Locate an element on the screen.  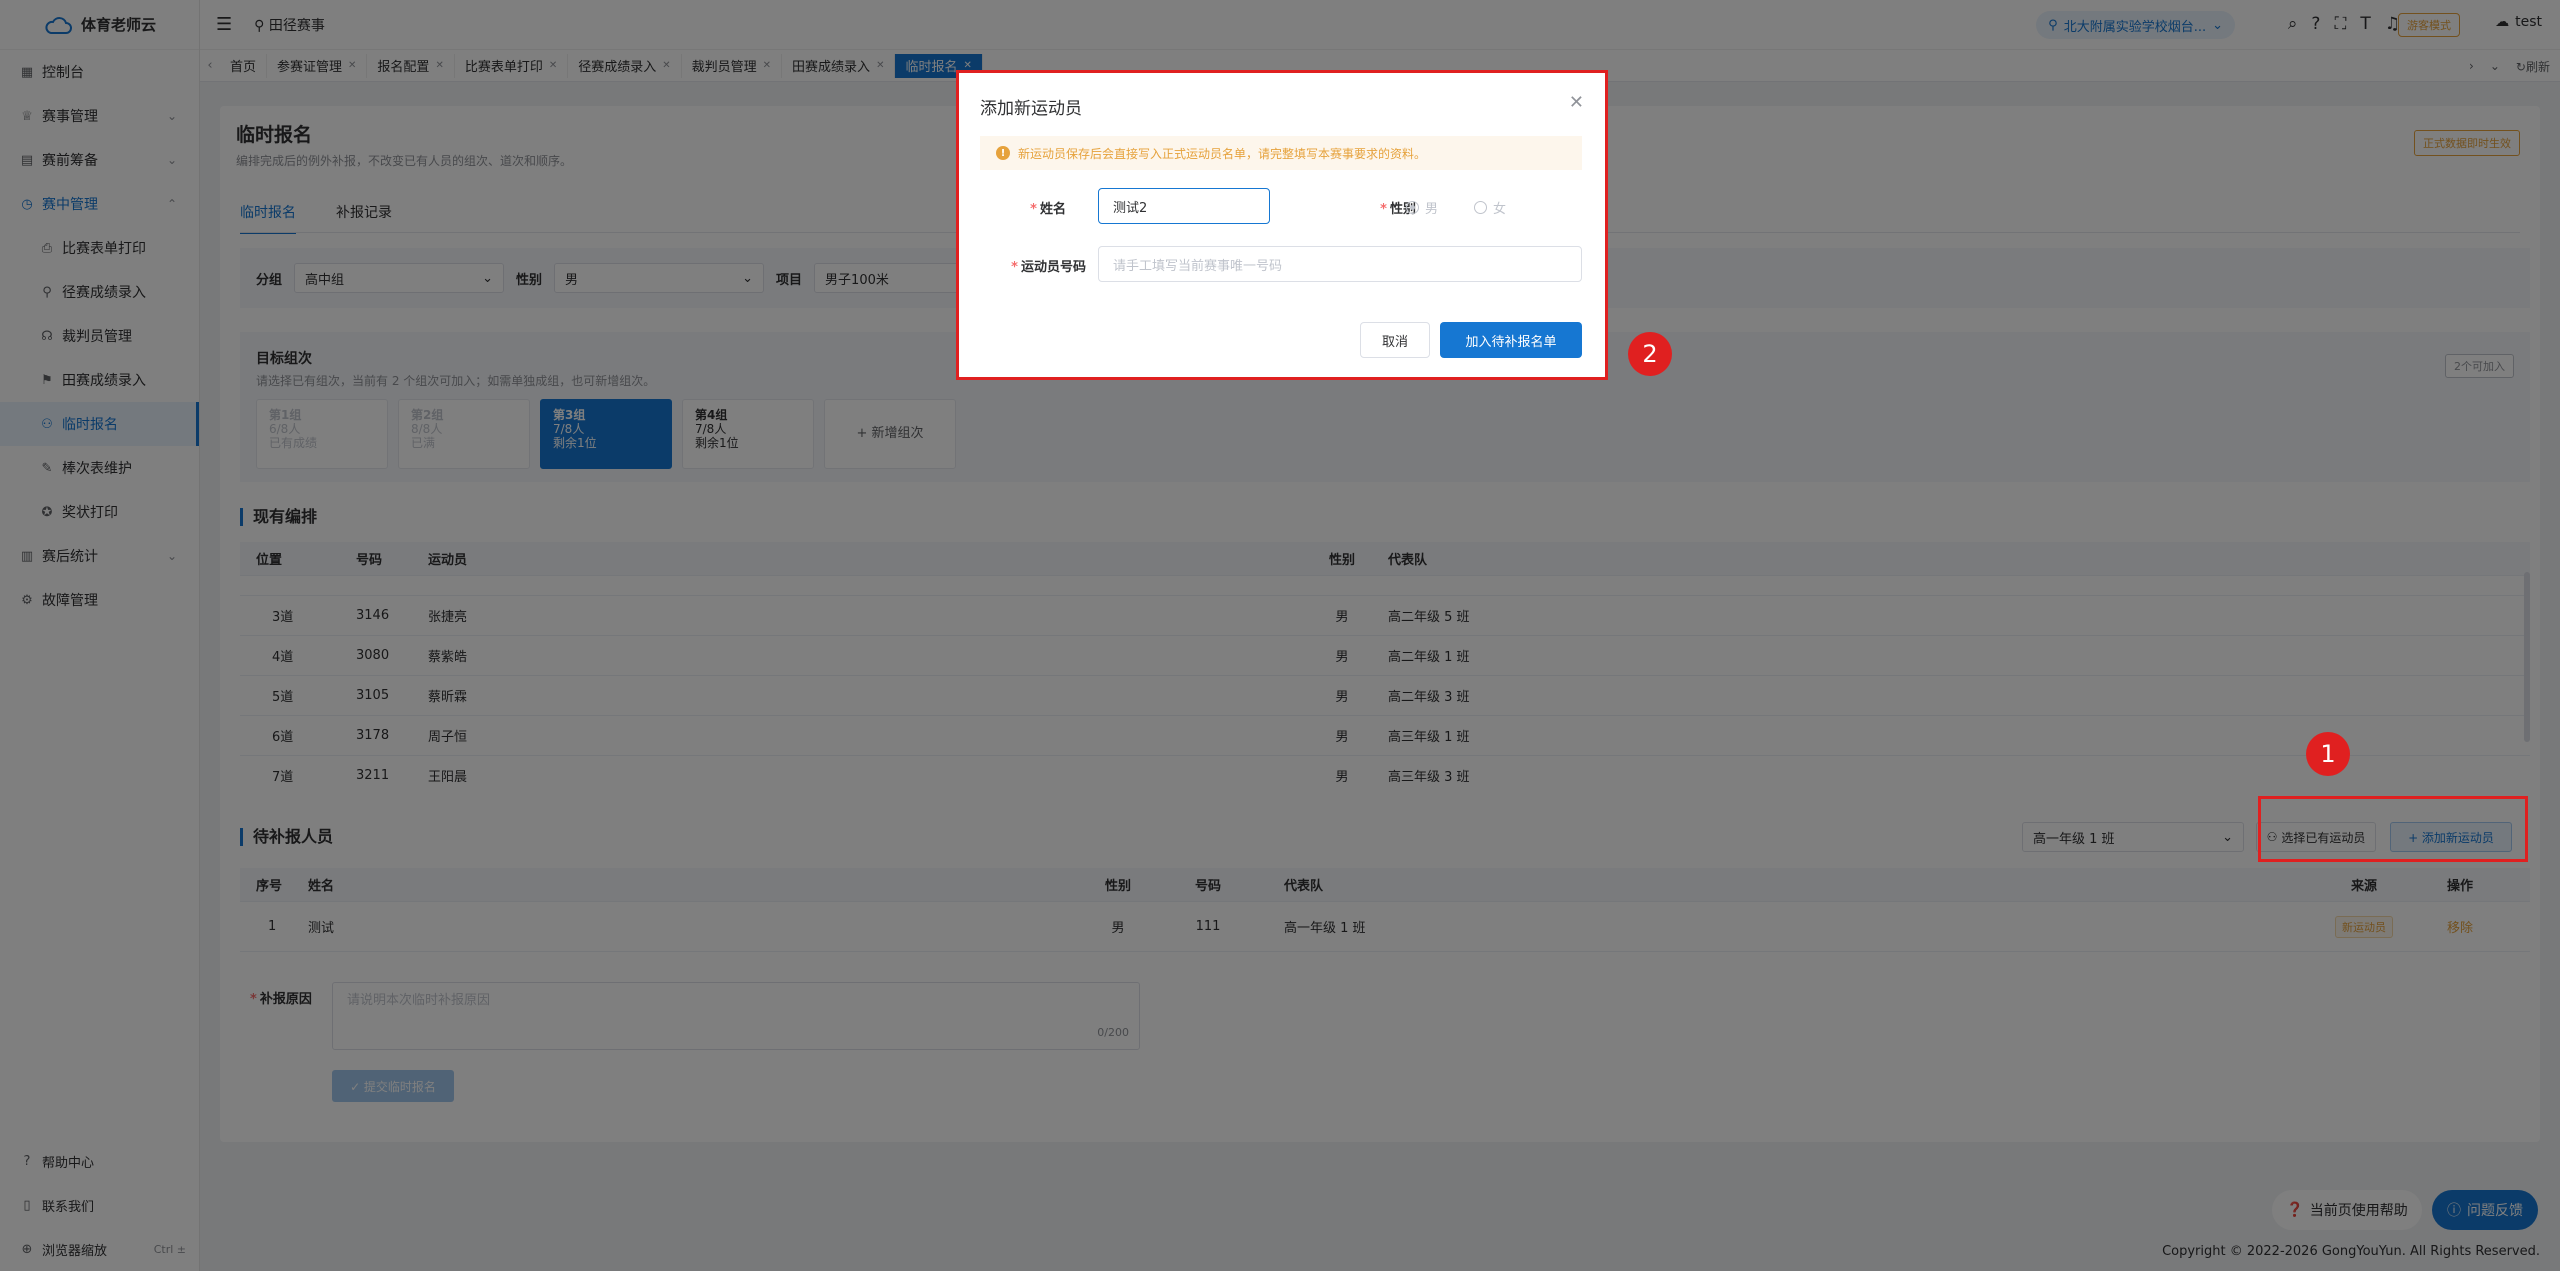
annotation-badge-1: 1 is located at coordinates (2328, 754).